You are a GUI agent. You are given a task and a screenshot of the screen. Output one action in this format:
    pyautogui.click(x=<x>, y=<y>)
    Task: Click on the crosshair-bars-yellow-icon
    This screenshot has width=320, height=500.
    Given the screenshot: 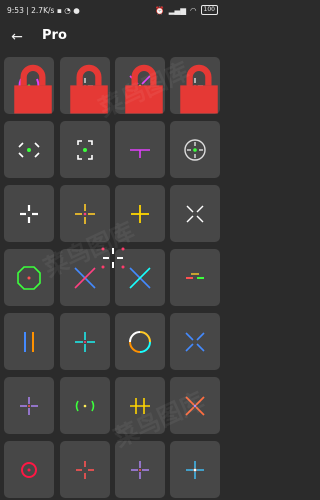 What is the action you would take?
    pyautogui.click(x=140, y=406)
    